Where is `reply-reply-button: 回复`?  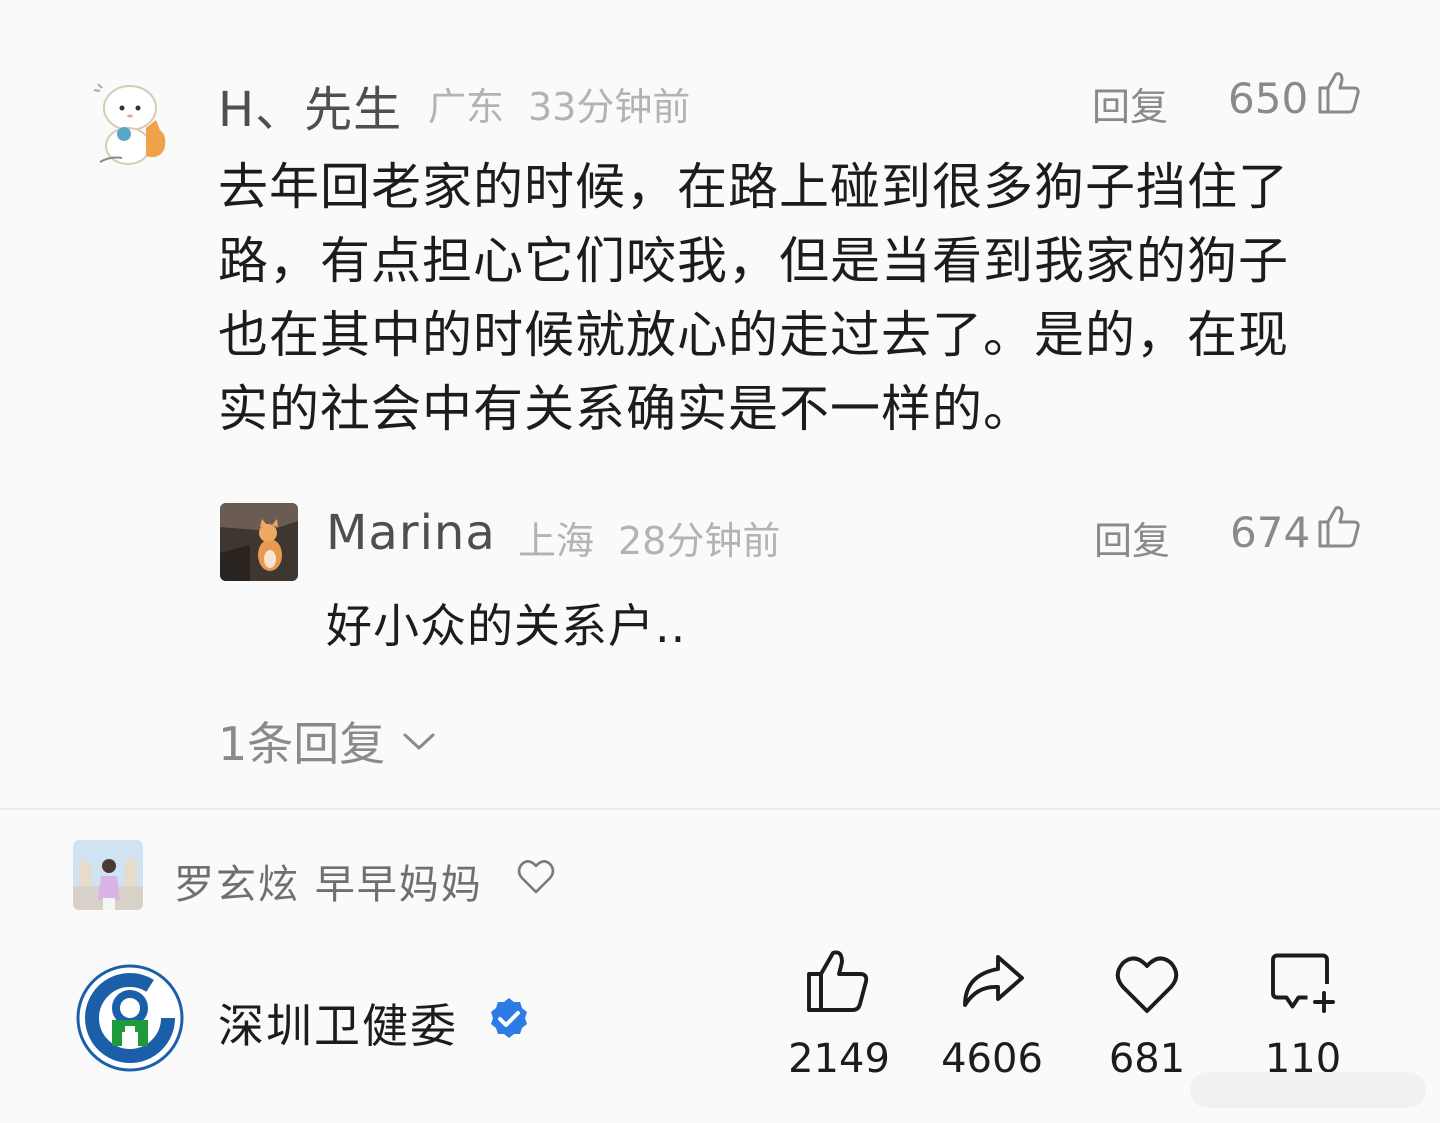
reply-reply-button: 回复 is located at coordinates (1132, 537).